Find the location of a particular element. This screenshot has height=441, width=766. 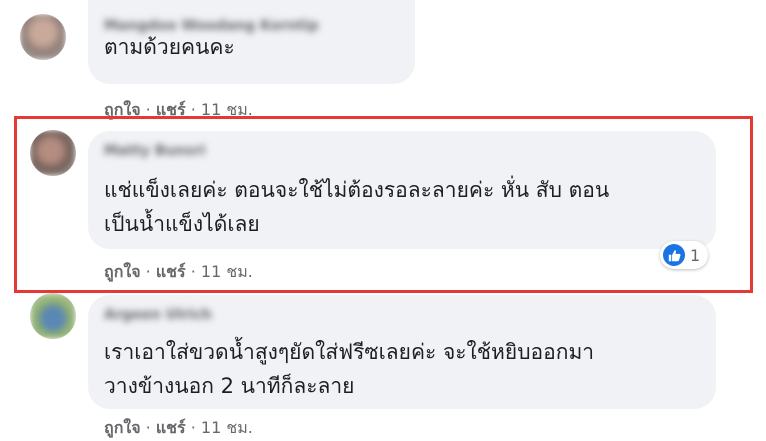

comment-text-line: ตามด้วยคนคะ is located at coordinates (169, 47).